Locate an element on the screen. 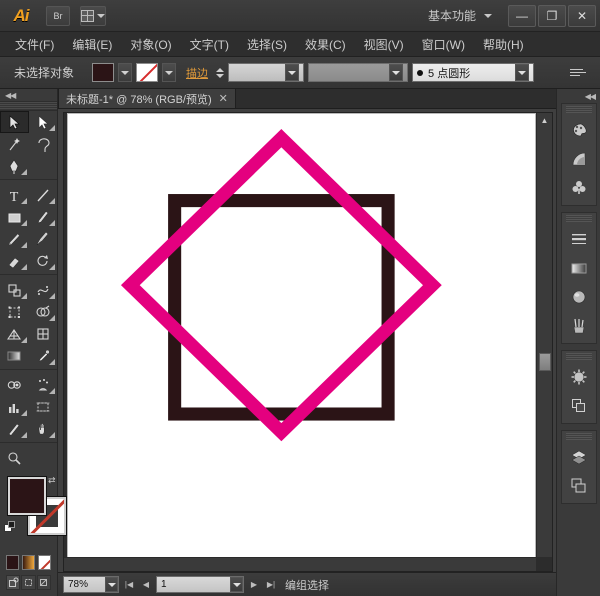 This screenshot has width=600, height=596. color-panel-icon is located at coordinates (579, 129).